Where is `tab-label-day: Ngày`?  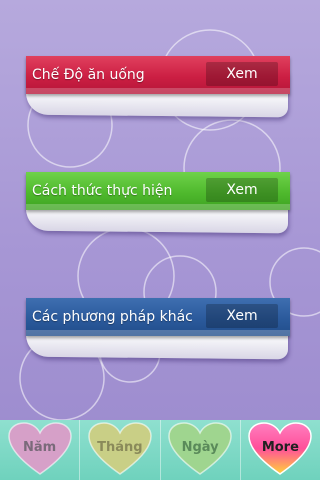 tab-label-day: Ngày is located at coordinates (200, 447).